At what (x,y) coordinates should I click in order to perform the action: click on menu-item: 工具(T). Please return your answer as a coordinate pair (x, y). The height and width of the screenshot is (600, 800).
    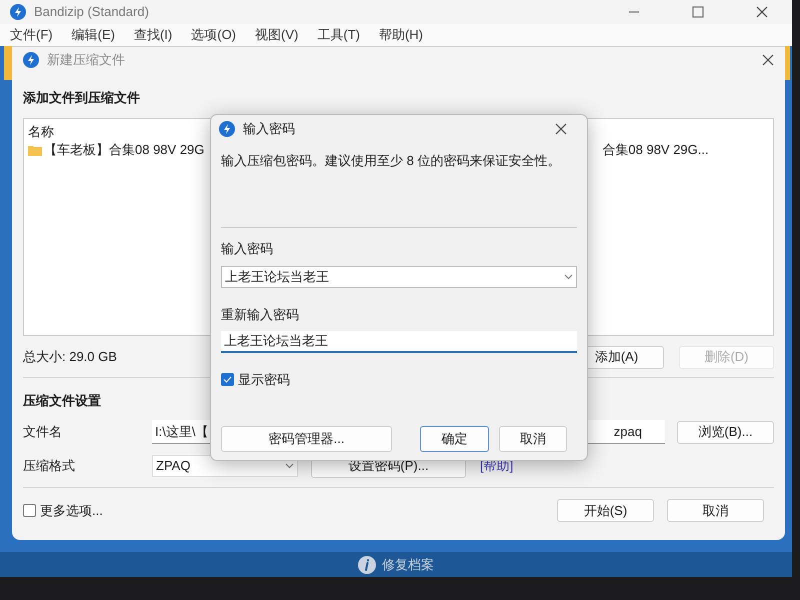
    Looking at the image, I should click on (338, 35).